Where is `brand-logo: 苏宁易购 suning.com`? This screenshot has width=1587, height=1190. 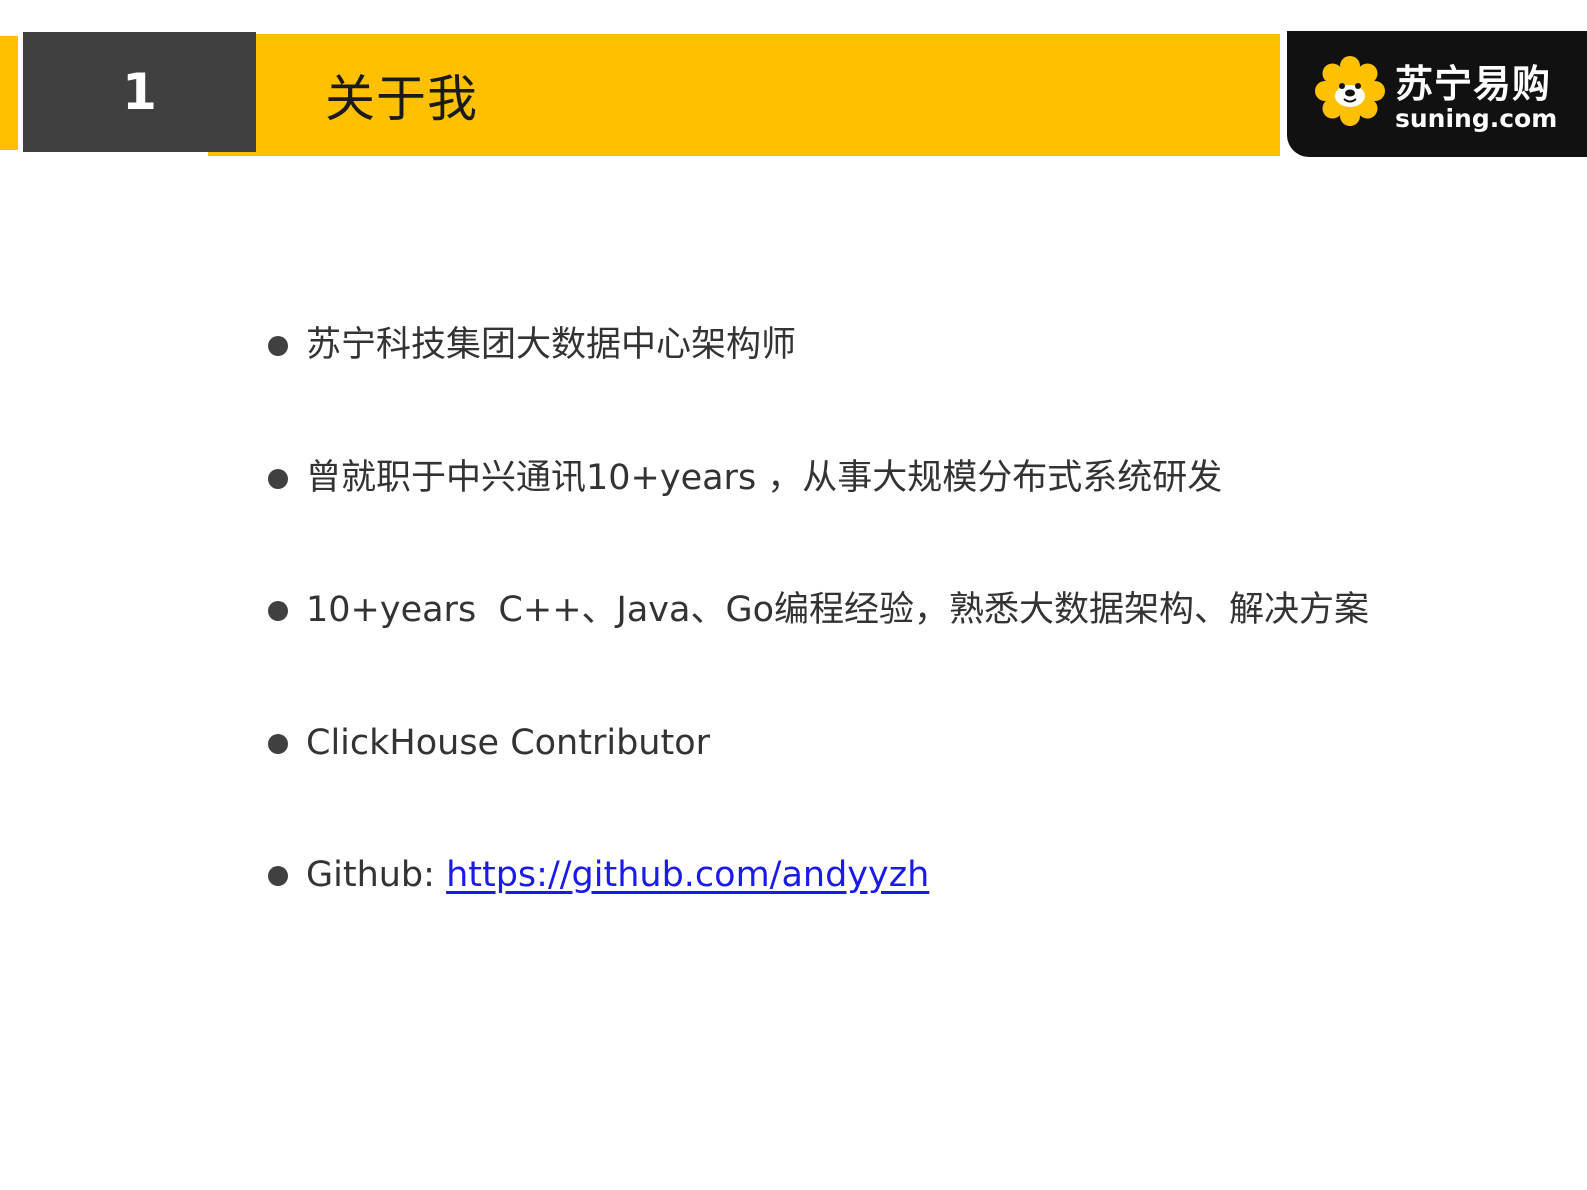
brand-logo: 苏宁易购 suning.com is located at coordinates (1437, 94).